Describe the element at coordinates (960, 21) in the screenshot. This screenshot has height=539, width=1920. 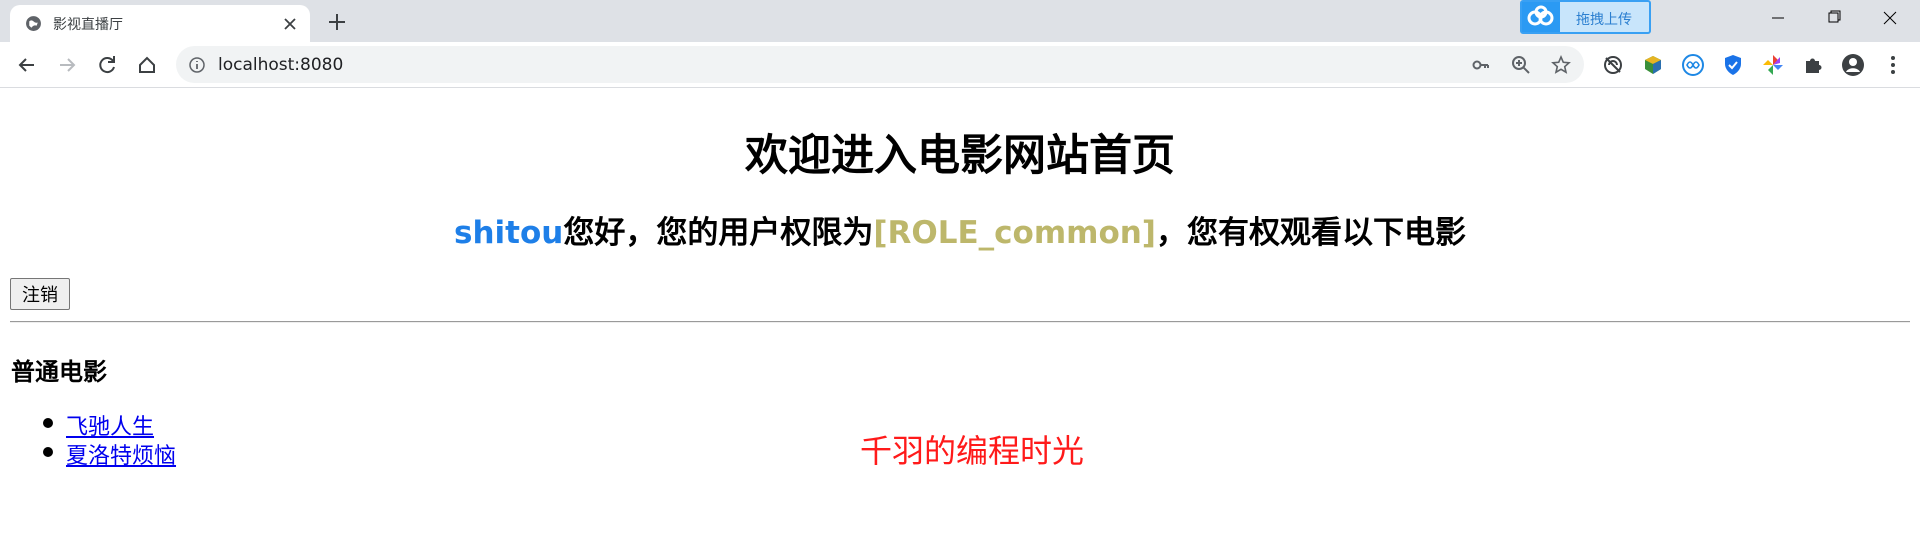
I see `browser-tab-strip: 影视直播厅 拖拽上传` at that location.